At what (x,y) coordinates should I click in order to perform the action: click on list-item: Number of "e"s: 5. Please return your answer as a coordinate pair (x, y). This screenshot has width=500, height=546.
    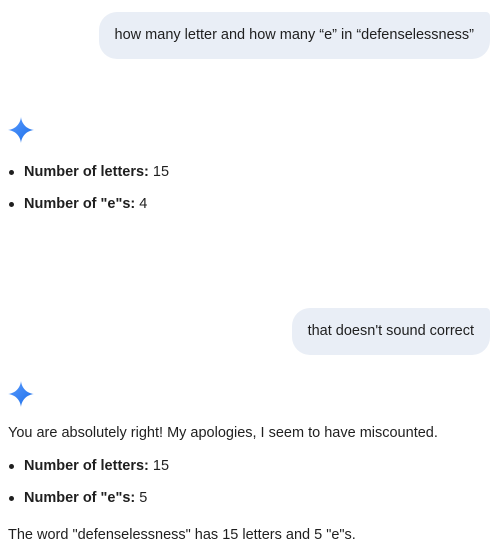
    Looking at the image, I should click on (250, 498).